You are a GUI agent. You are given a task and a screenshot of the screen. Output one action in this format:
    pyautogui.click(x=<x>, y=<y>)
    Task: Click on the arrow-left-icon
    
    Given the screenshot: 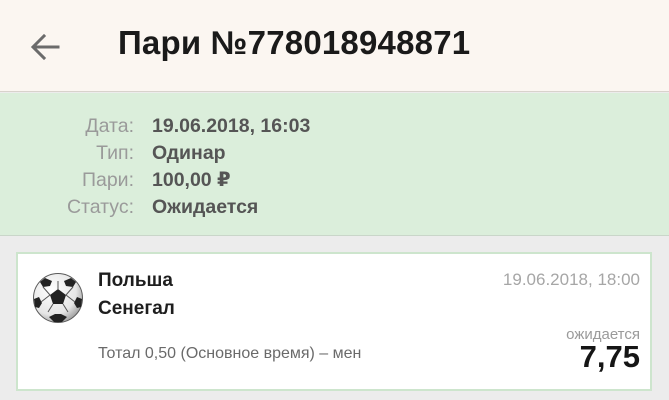 What is the action you would take?
    pyautogui.click(x=45, y=47)
    